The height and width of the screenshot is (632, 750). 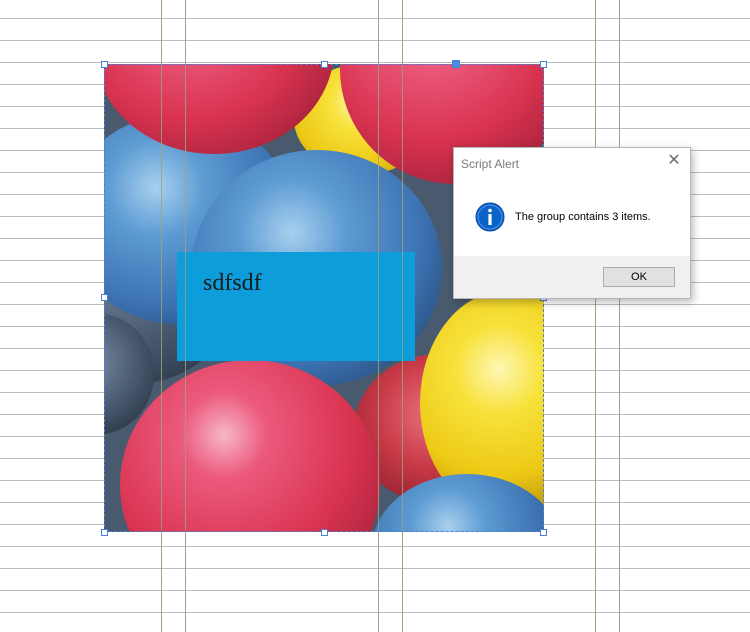 I want to click on resize-handle-top-left, so click(x=104, y=64).